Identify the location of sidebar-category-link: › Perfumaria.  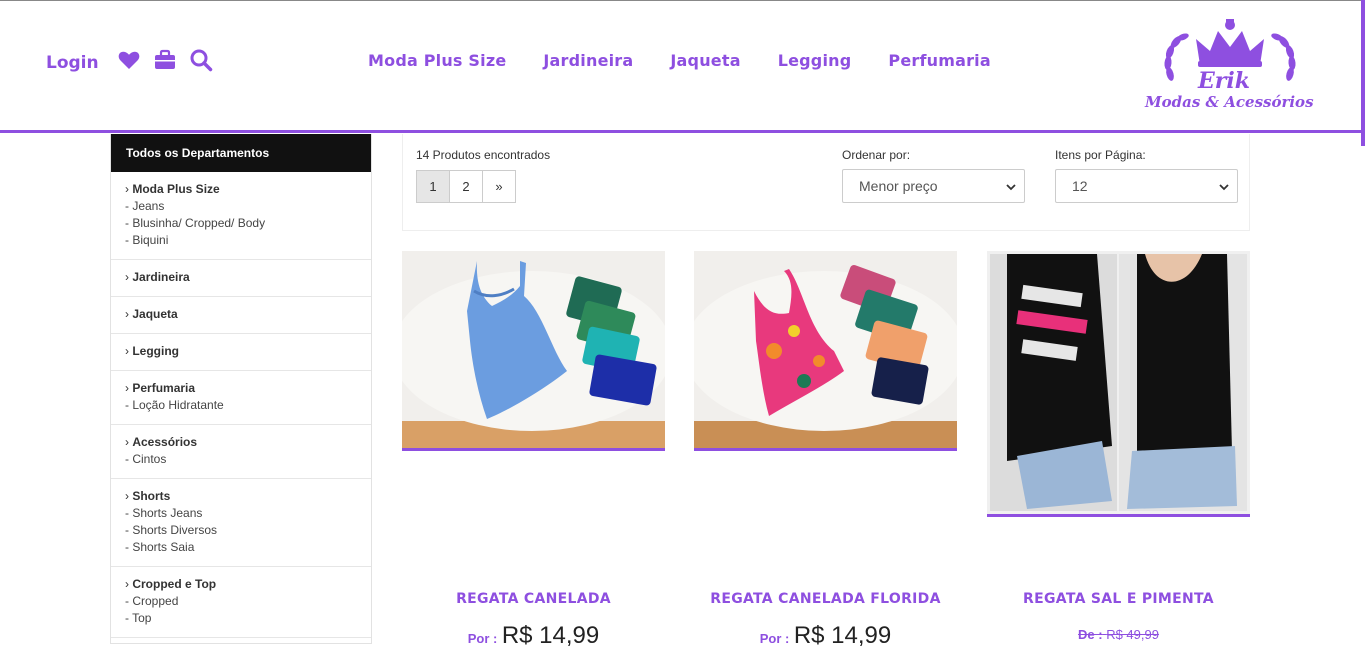
(241, 388).